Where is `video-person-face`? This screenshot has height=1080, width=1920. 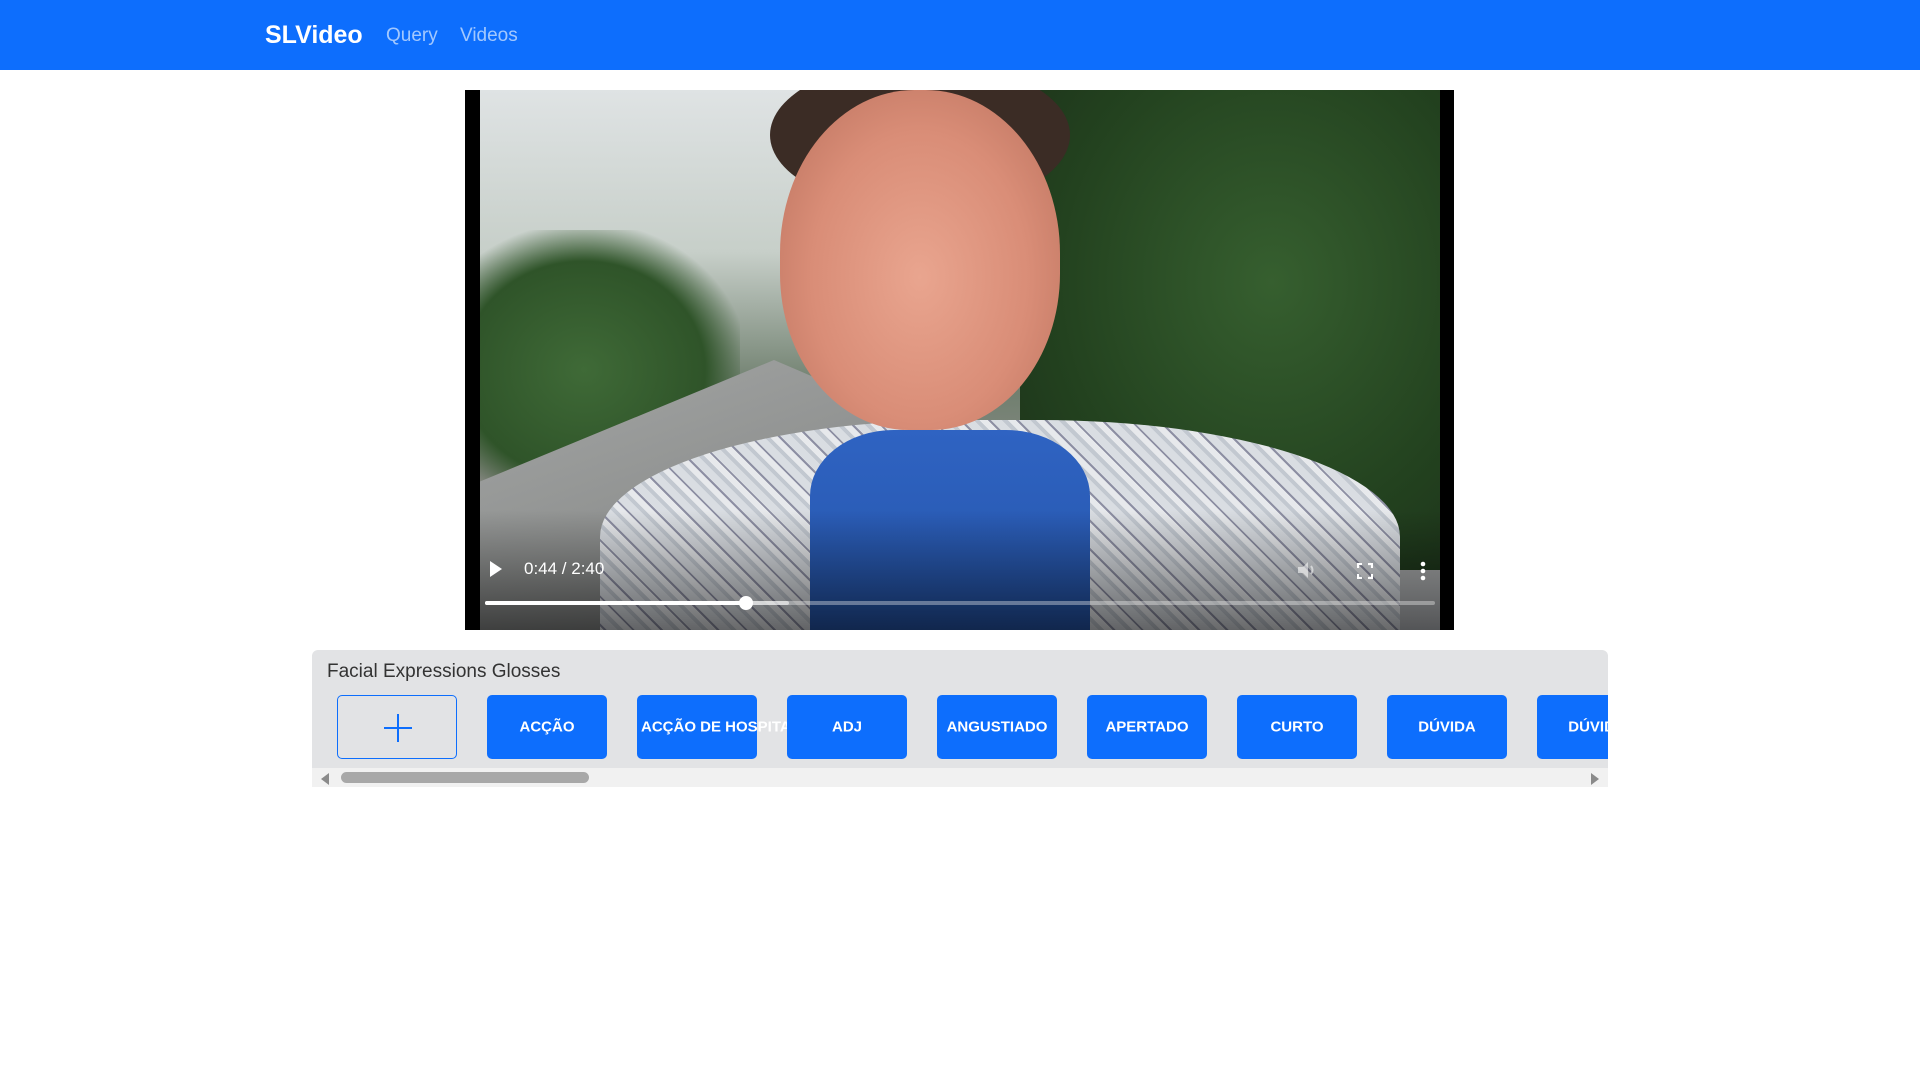 video-person-face is located at coordinates (920, 260).